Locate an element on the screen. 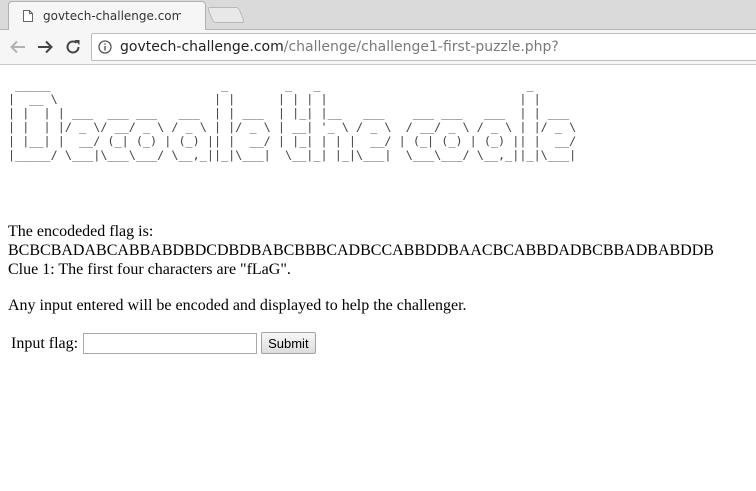 This screenshot has height=491, width=756. flag-form: Input flag: Submit is located at coordinates (378, 343).